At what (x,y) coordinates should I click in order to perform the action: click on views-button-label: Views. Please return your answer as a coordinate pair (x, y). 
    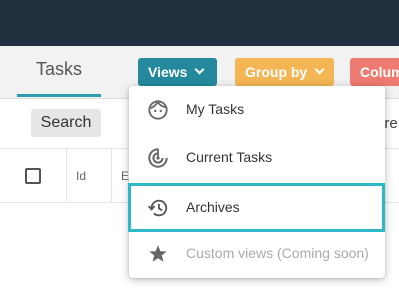
    Looking at the image, I should click on (168, 72).